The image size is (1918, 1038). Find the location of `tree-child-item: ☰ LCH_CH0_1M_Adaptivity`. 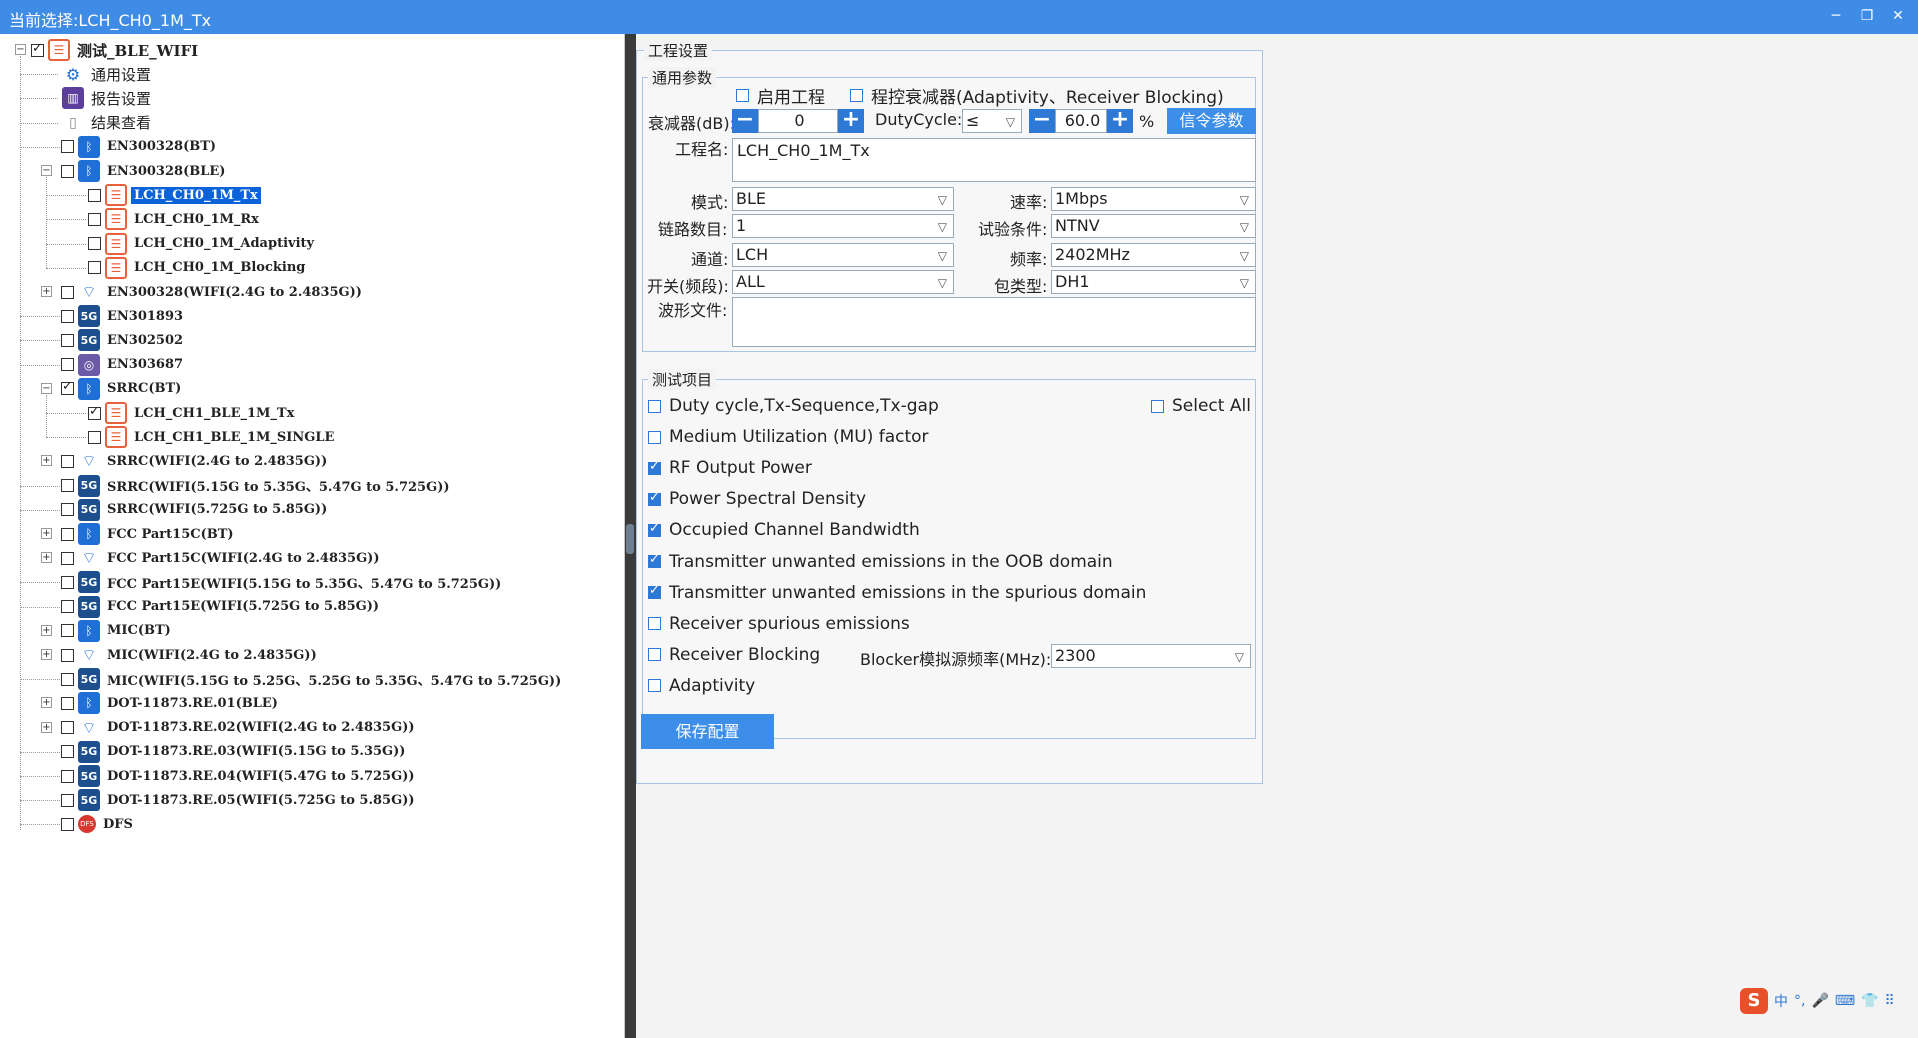

tree-child-item: ☰ LCH_CH0_1M_Adaptivity is located at coordinates (202, 244).